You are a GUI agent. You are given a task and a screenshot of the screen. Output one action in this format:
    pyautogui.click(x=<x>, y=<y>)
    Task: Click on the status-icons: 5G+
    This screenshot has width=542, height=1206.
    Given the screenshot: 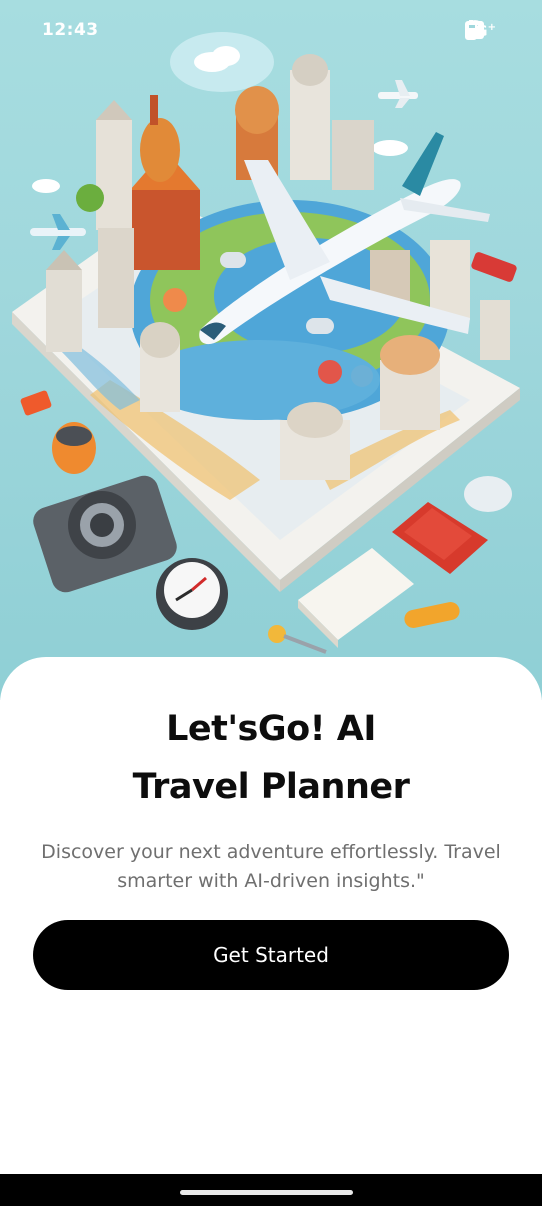 What is the action you would take?
    pyautogui.click(x=480, y=31)
    